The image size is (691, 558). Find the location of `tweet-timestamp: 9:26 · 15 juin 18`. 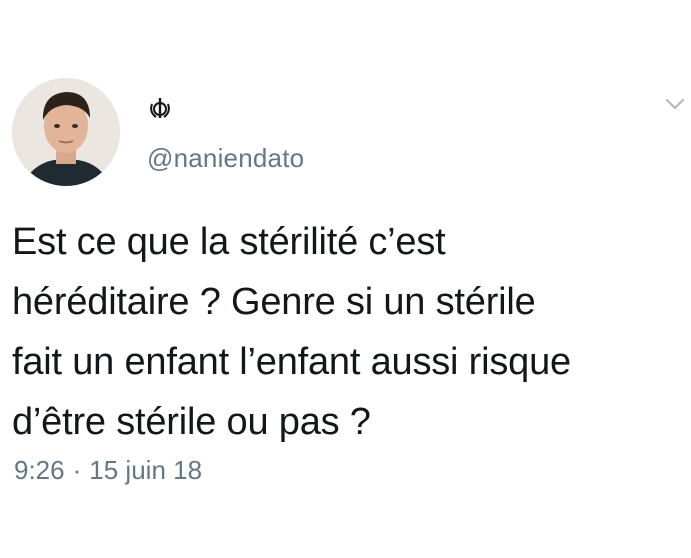

tweet-timestamp: 9:26 · 15 juin 18 is located at coordinates (108, 470).